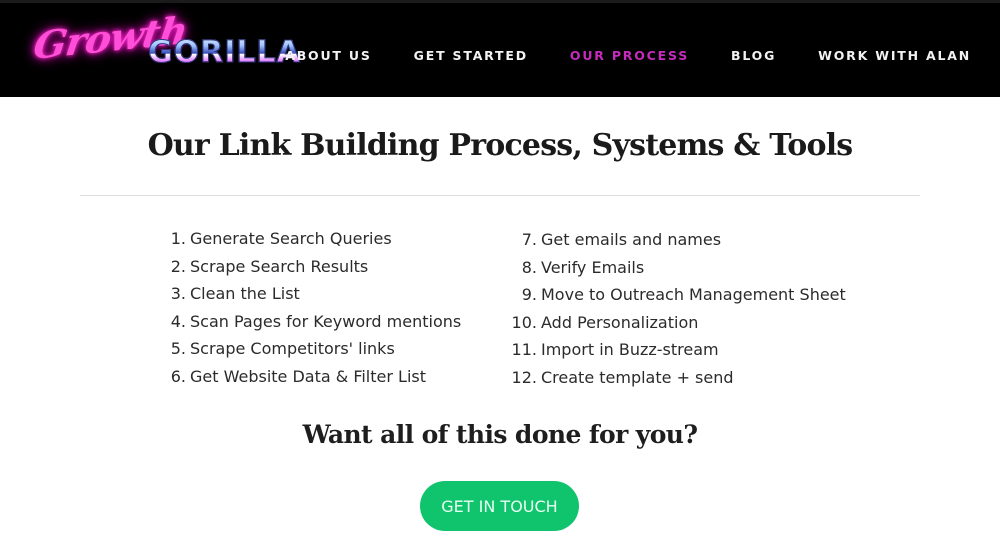 The height and width of the screenshot is (560, 1000). Describe the element at coordinates (529, 294) in the screenshot. I see `step-number: 9.` at that location.